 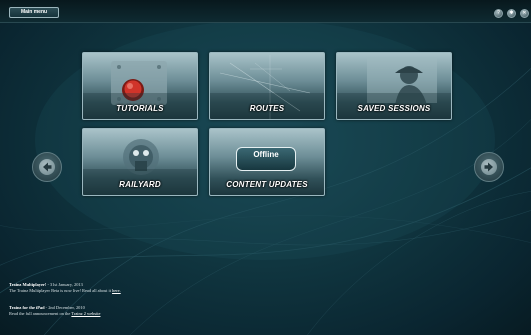 What do you see at coordinates (498, 13) in the screenshot?
I see `help-button: ?` at bounding box center [498, 13].